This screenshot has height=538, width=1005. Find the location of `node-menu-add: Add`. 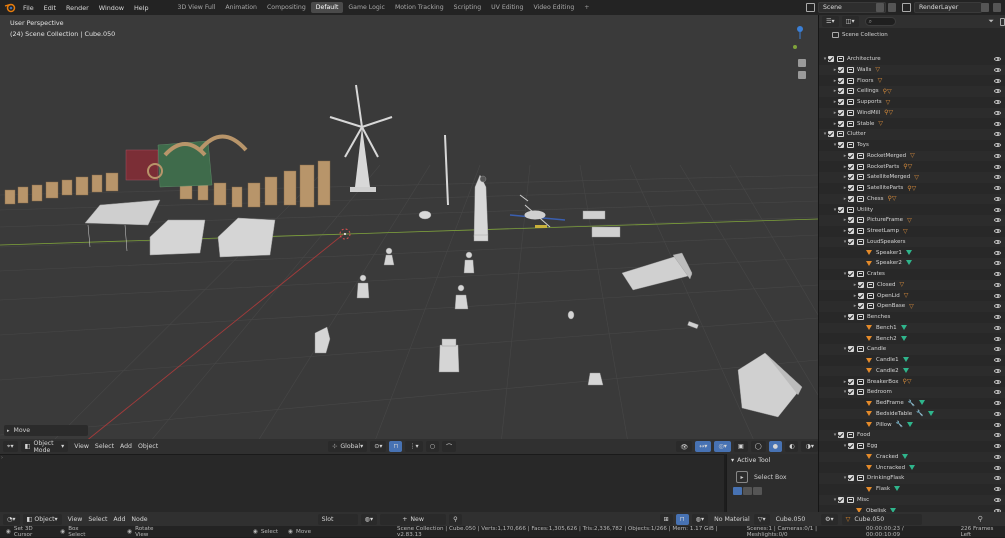

node-menu-add: Add is located at coordinates (119, 519).